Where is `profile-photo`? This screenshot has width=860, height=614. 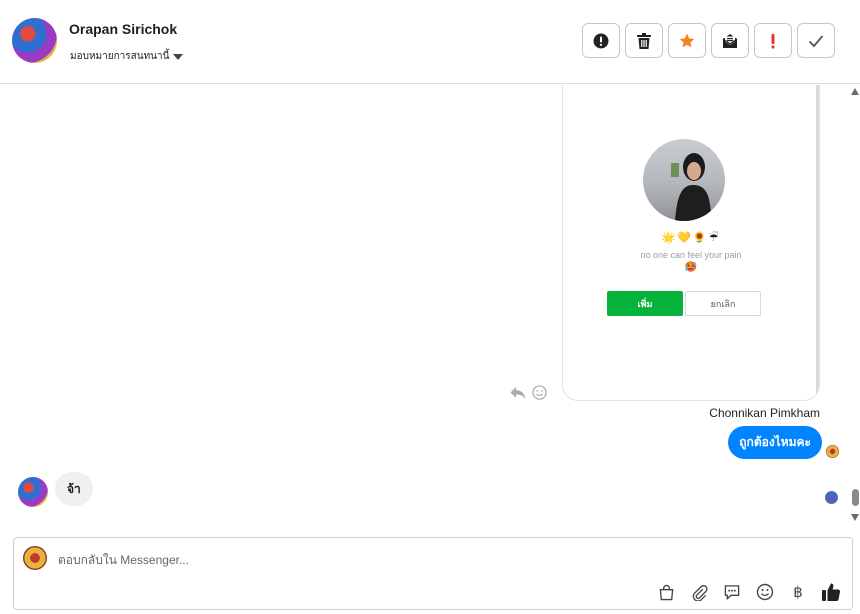 profile-photo is located at coordinates (684, 180).